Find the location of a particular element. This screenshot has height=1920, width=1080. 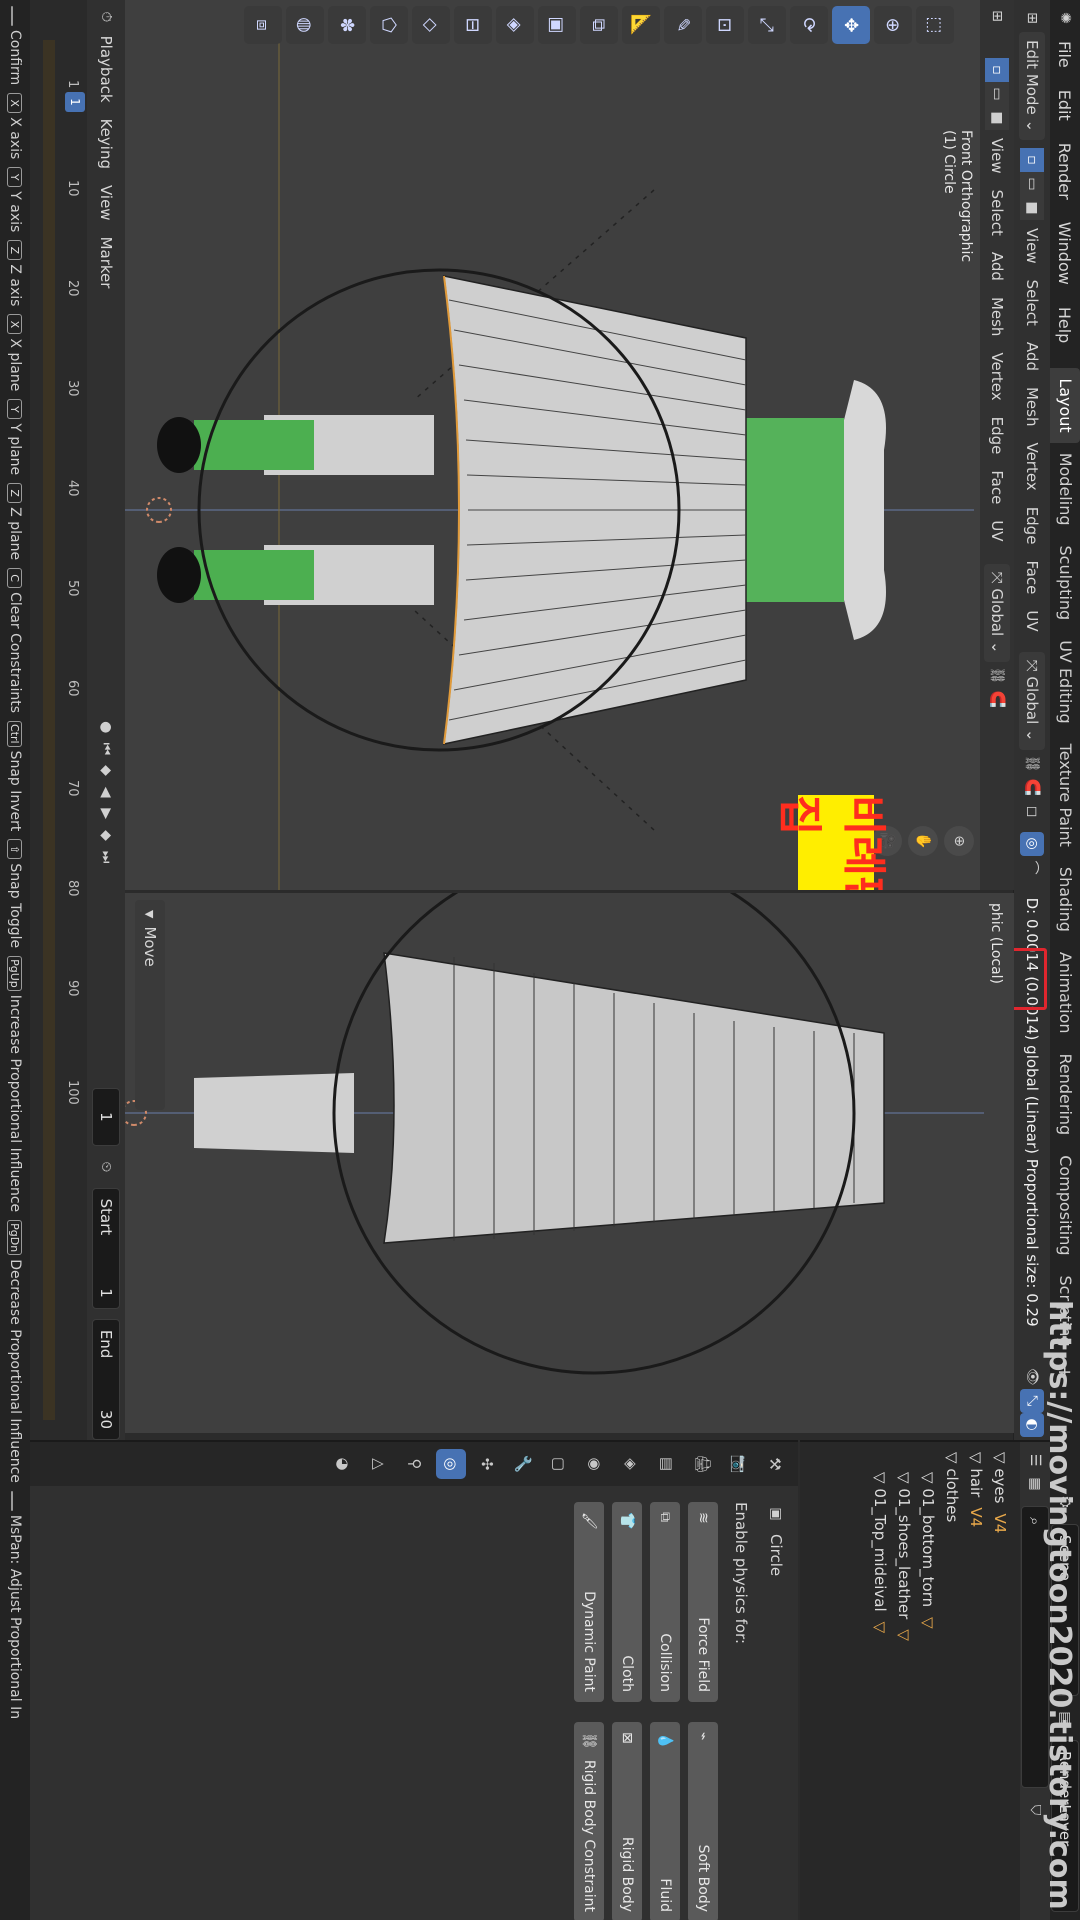

menu-window: Window is located at coordinates (1065, 253).